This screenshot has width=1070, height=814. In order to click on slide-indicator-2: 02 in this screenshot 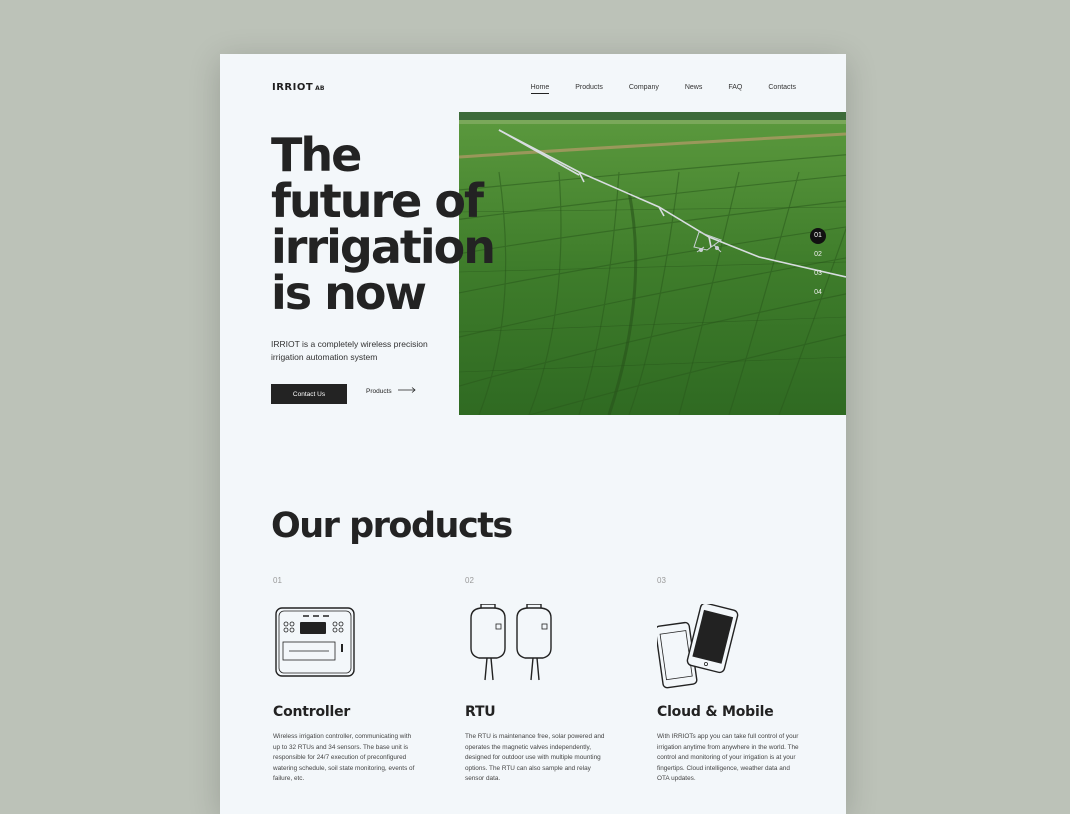, I will do `click(818, 255)`.